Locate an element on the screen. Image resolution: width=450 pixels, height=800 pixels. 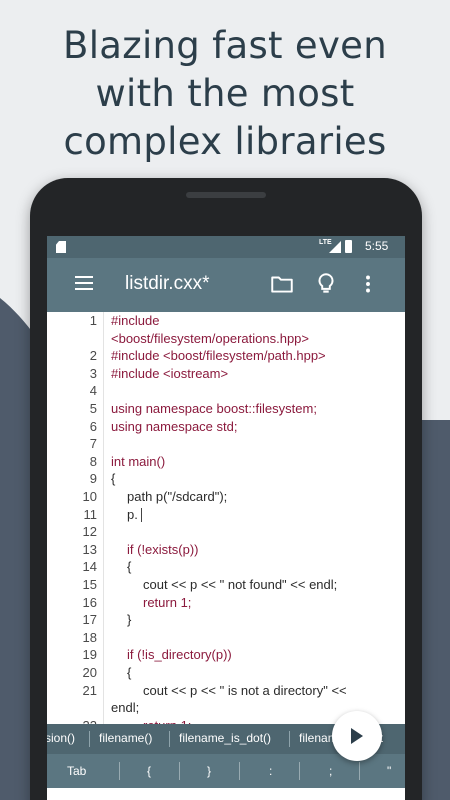
line-code: using namespace std; is located at coordinates (174, 426).